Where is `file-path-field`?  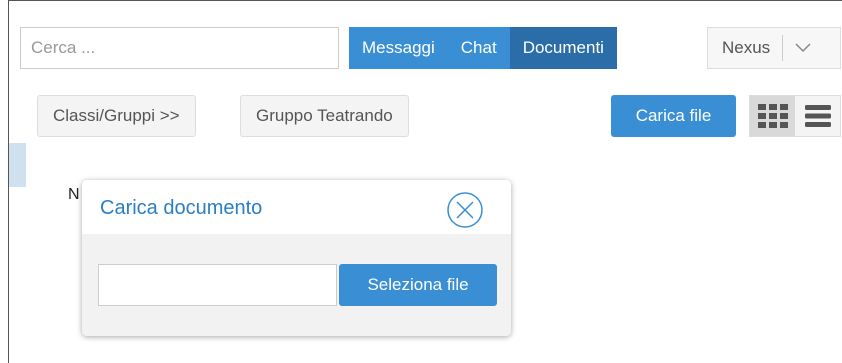
file-path-field is located at coordinates (217, 285).